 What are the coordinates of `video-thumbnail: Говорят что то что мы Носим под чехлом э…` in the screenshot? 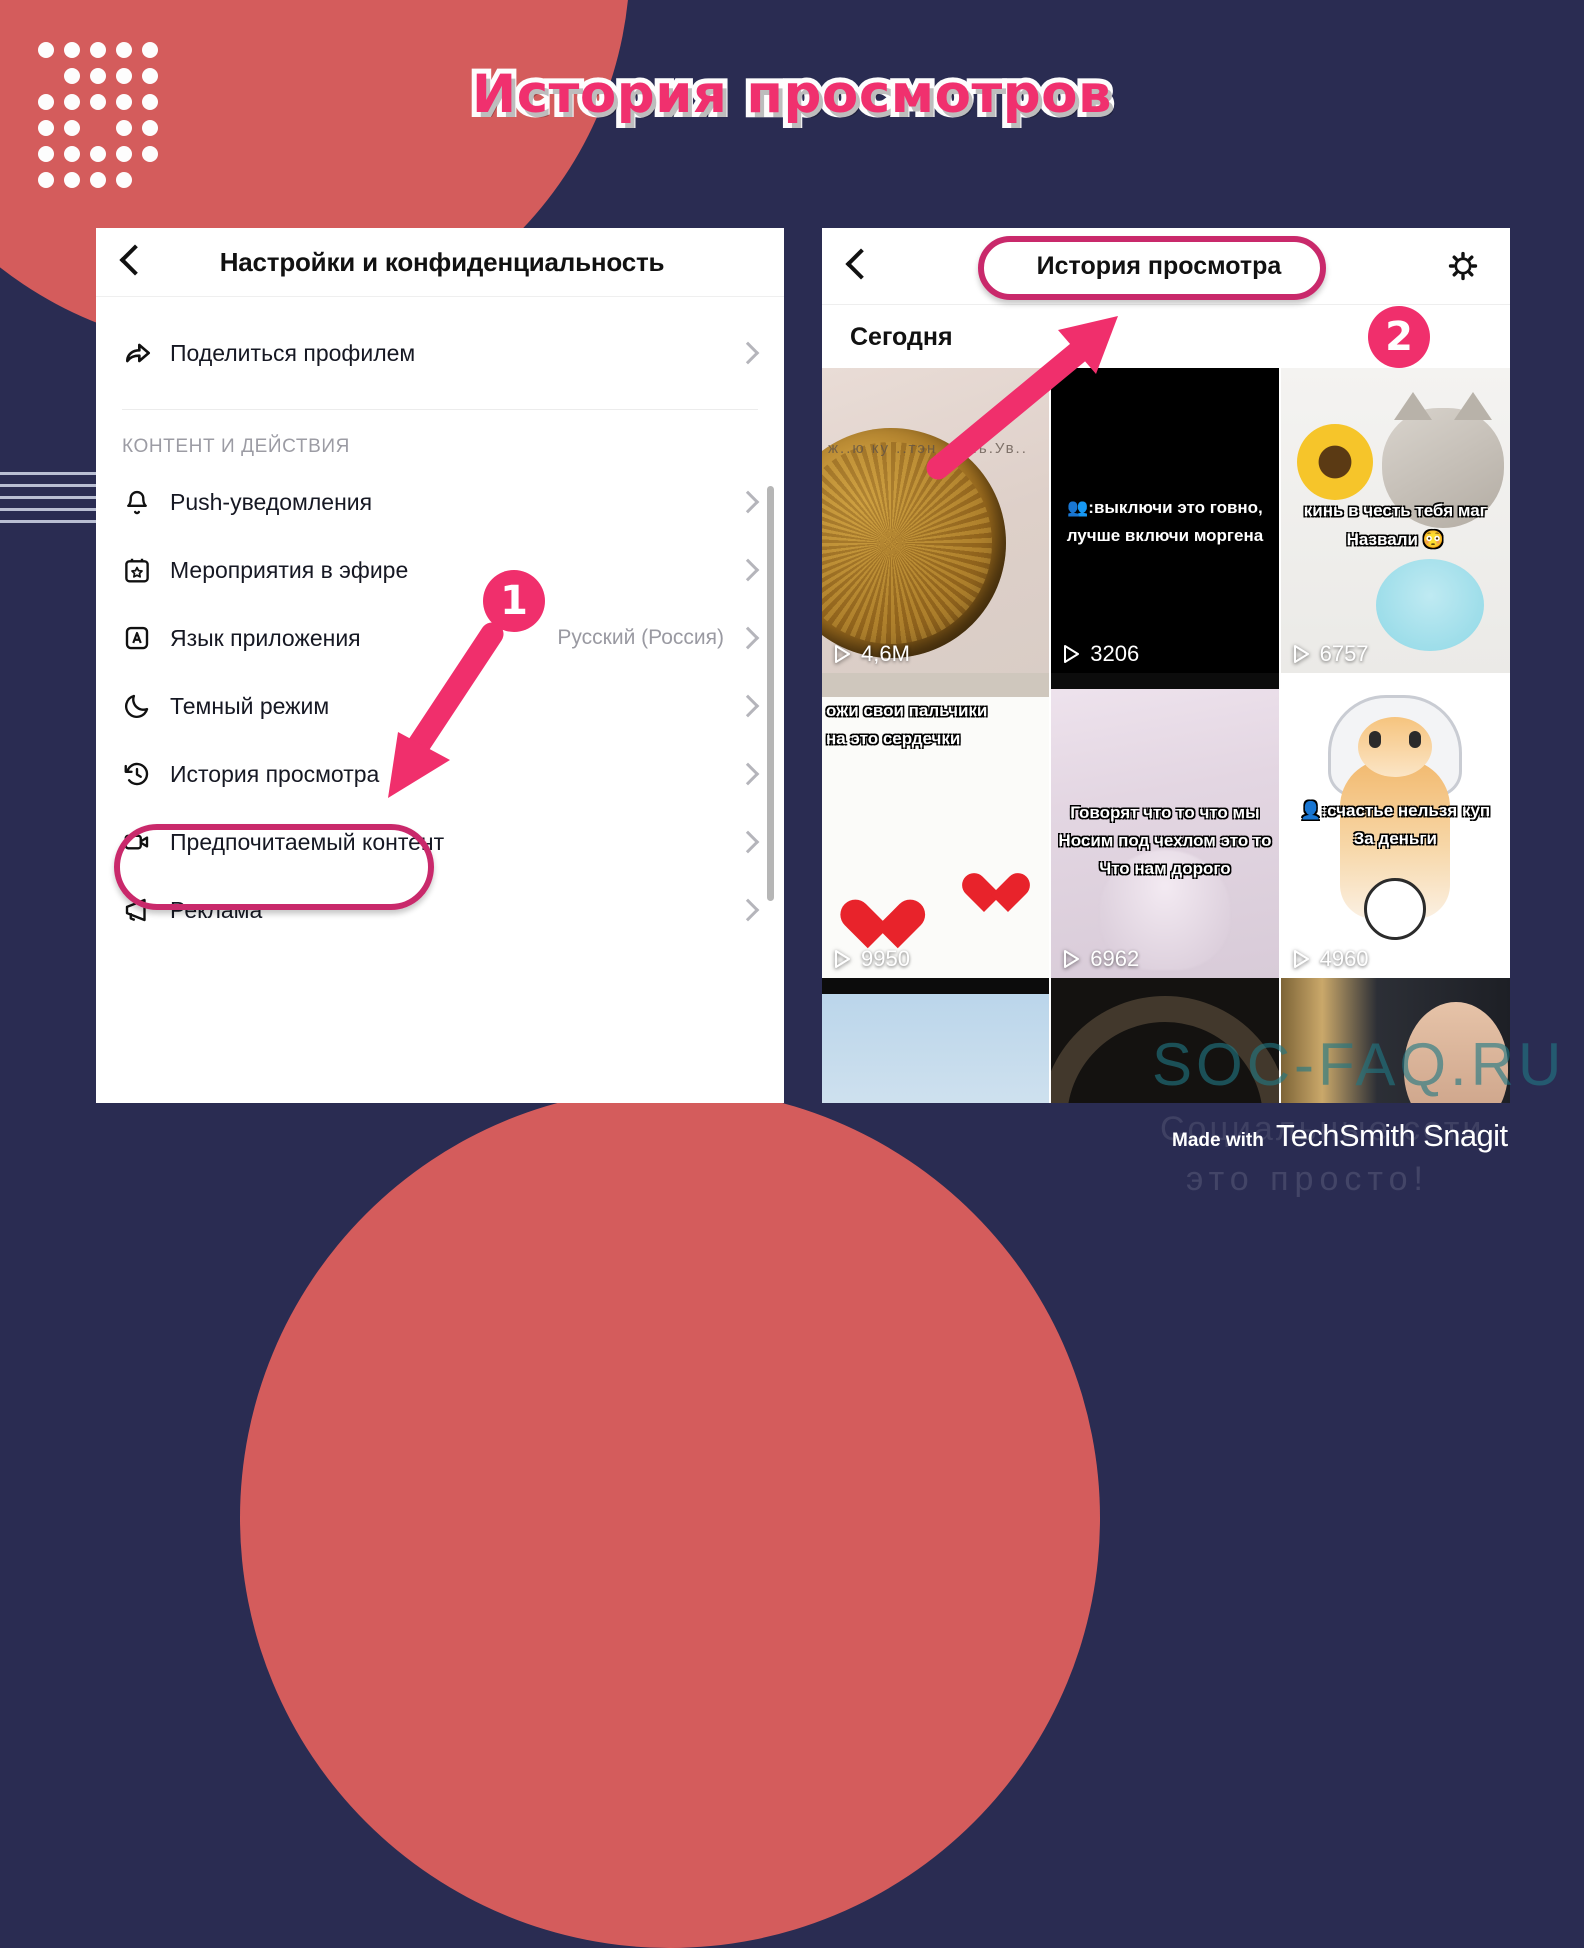 It's located at (1166, 825).